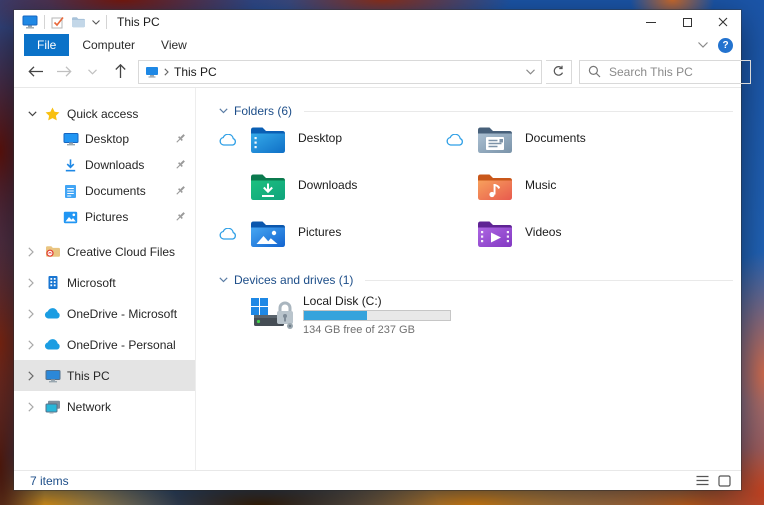 The height and width of the screenshot is (505, 764). What do you see at coordinates (340, 71) in the screenshot?
I see `address-bar: This PC` at bounding box center [340, 71].